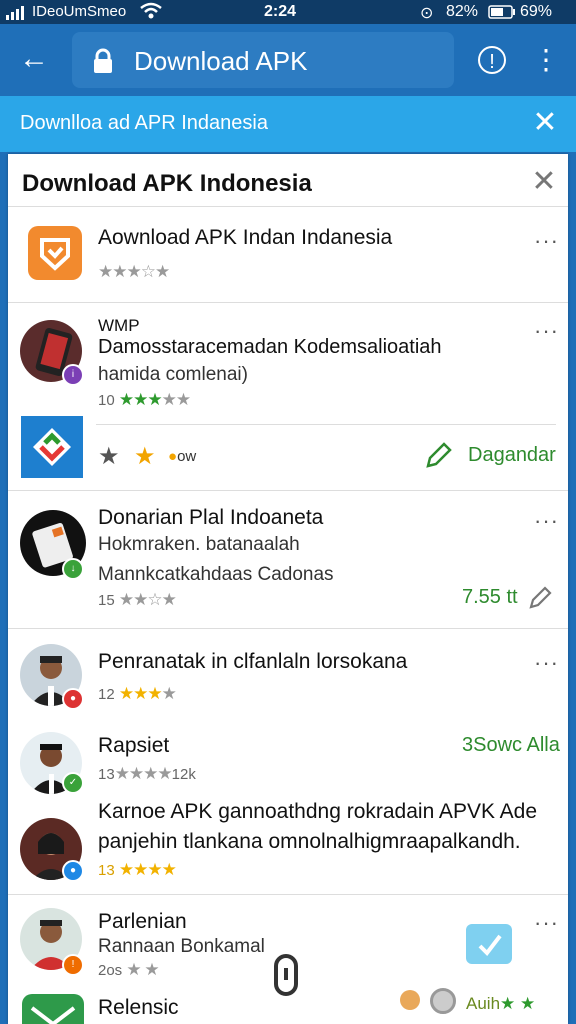 The height and width of the screenshot is (1024, 576). I want to click on settings-icon, so click(443, 1001).